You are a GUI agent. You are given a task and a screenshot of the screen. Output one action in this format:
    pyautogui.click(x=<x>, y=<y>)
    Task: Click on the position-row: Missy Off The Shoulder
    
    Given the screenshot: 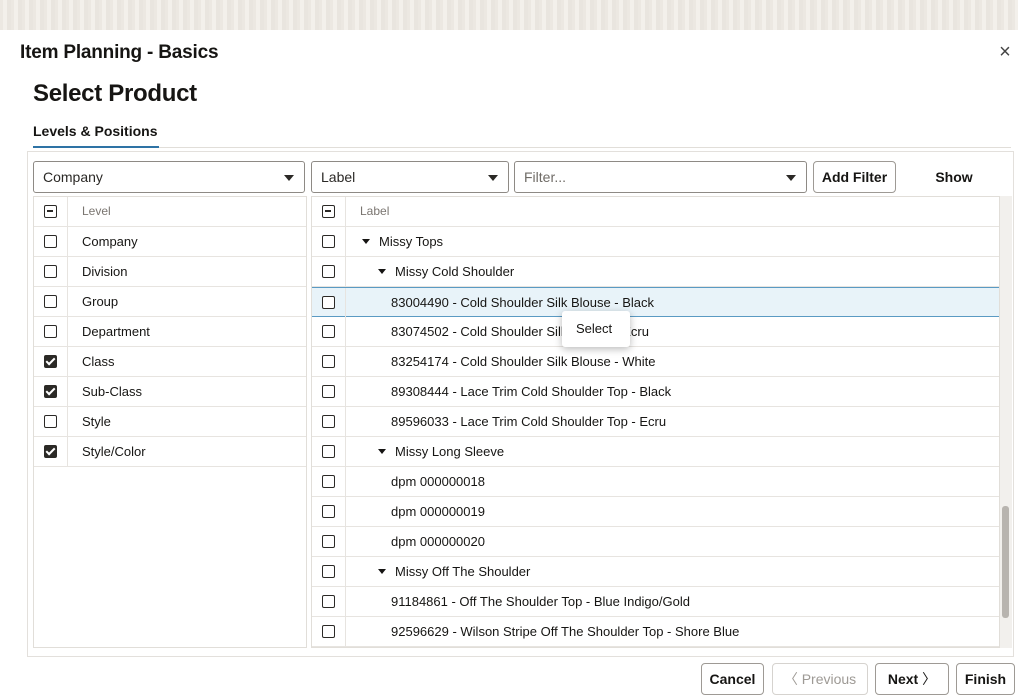 What is the action you would take?
    pyautogui.click(x=655, y=572)
    